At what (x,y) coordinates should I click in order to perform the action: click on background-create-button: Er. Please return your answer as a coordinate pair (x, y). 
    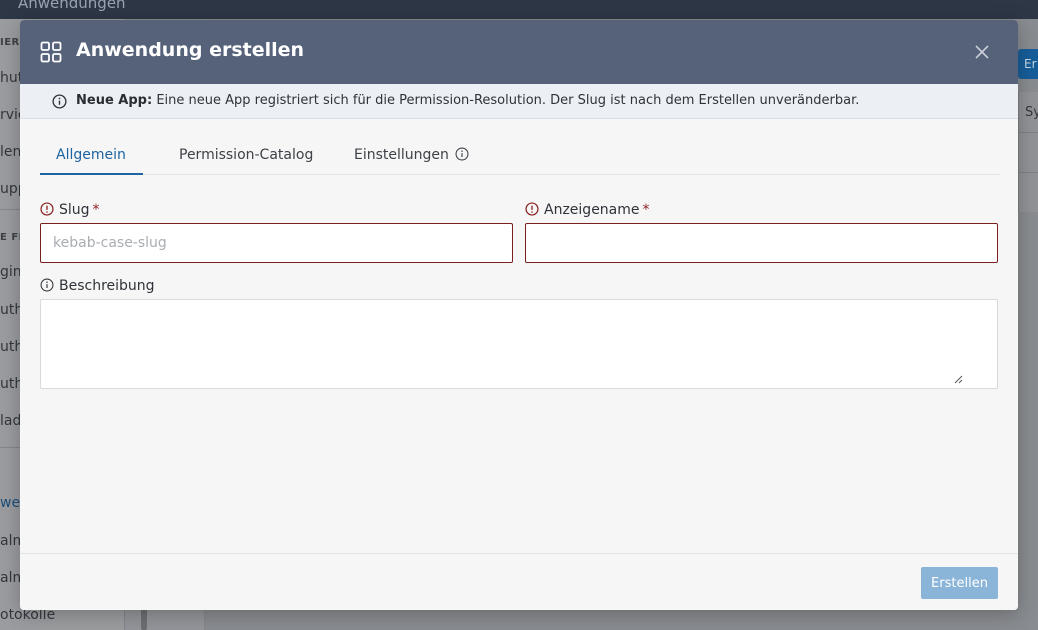
    Looking at the image, I should click on (1028, 64).